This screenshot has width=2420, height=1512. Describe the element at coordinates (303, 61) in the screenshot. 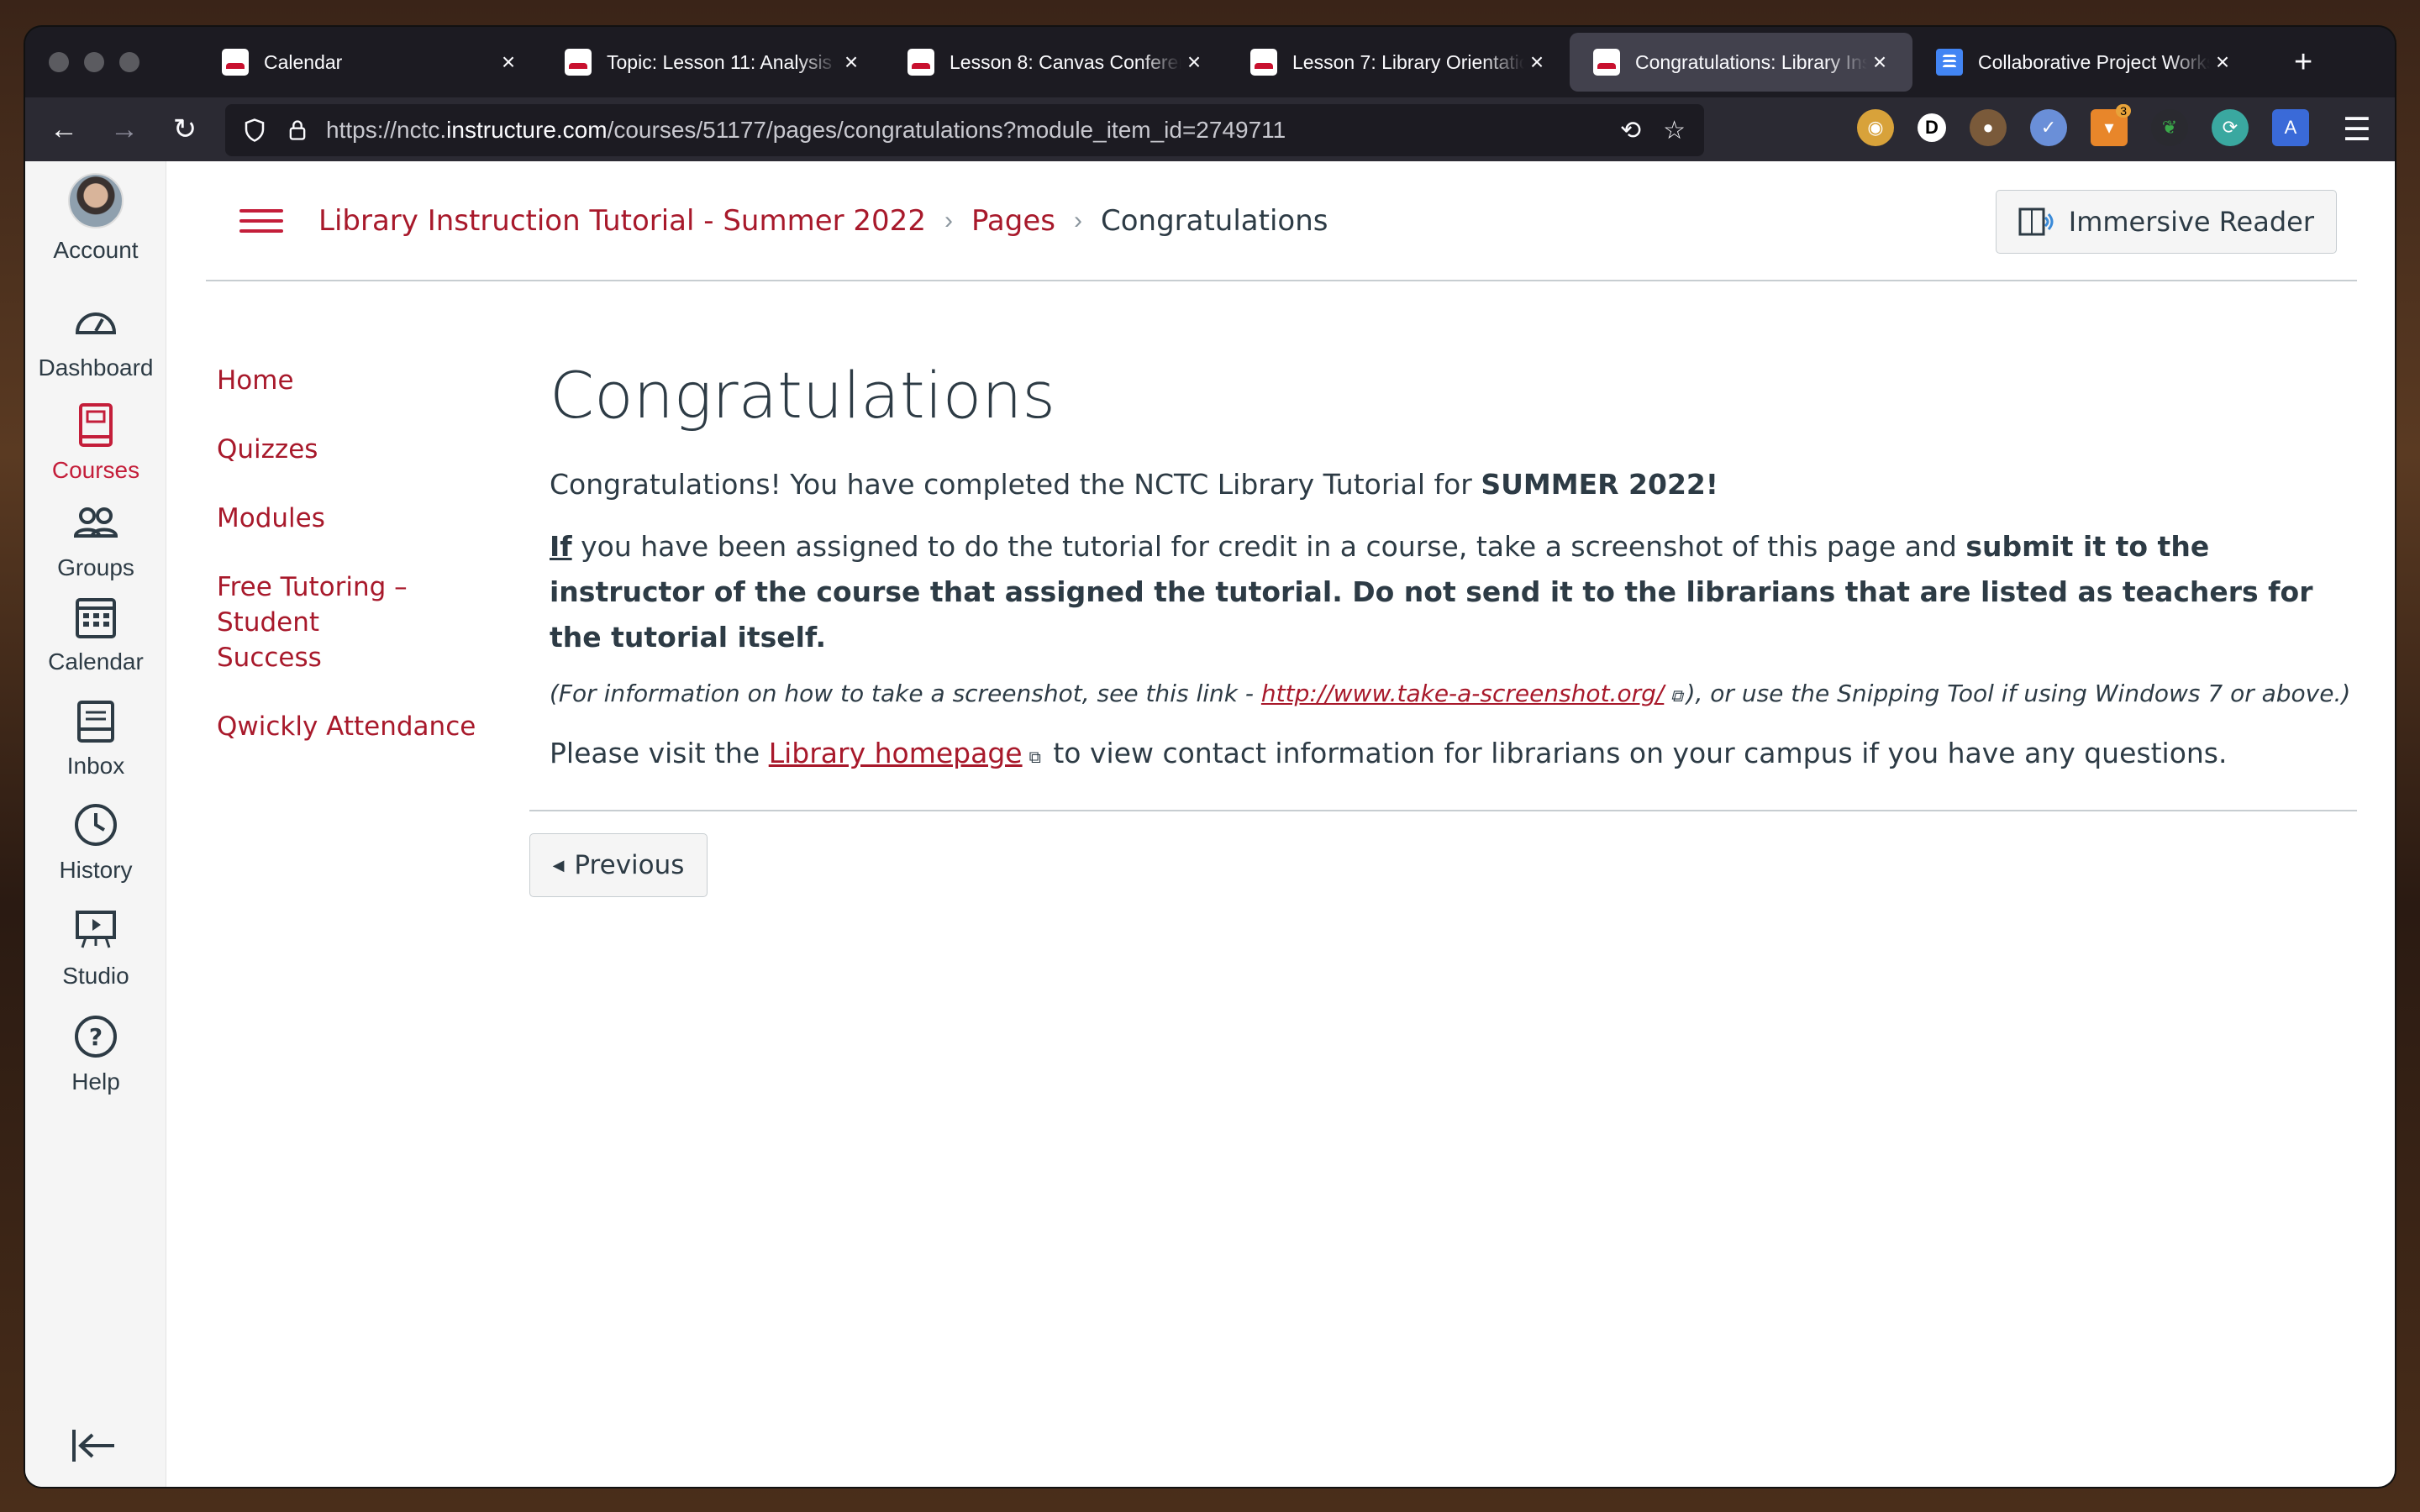

I see `tab-label: Calendar` at that location.